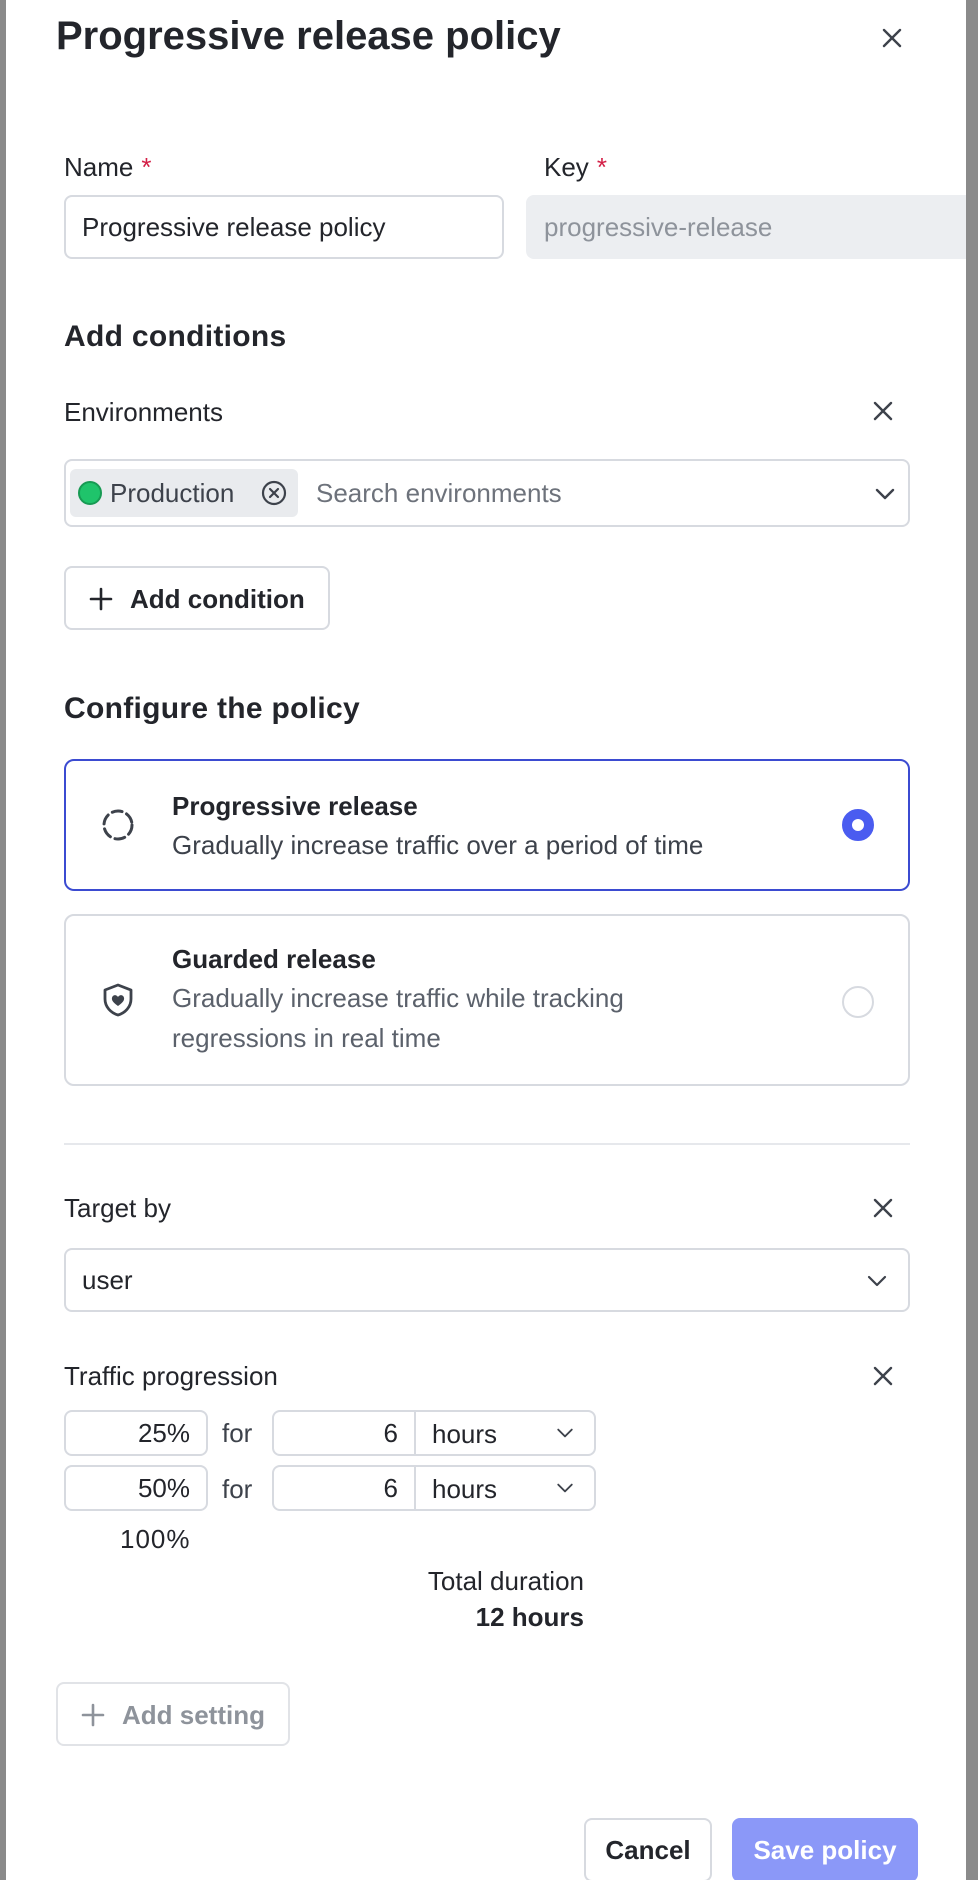 The image size is (978, 1880). I want to click on dialog-title: Progressive release policy, so click(308, 36).